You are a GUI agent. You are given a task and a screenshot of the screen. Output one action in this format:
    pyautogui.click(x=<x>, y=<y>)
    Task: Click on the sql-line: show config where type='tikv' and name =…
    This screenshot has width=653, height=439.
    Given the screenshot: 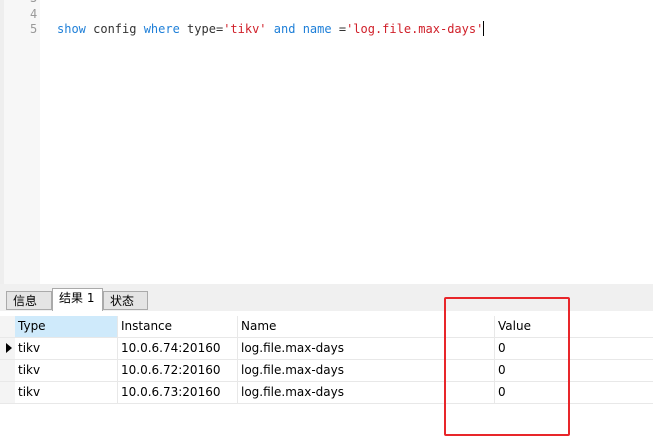 What is the action you would take?
    pyautogui.click(x=271, y=29)
    